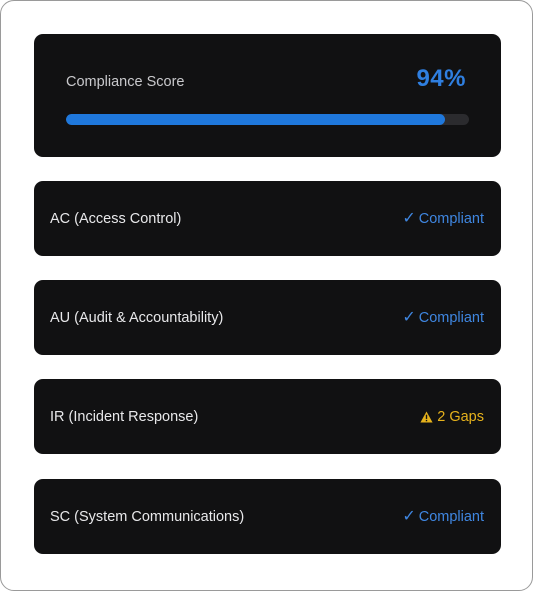 This screenshot has height=591, width=533. I want to click on status-text: 2 Gaps, so click(460, 416).